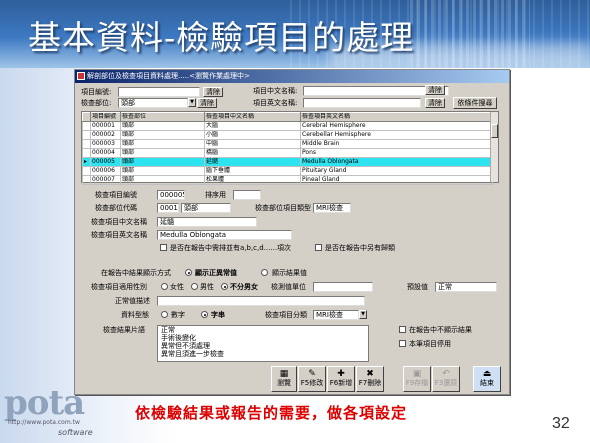 This screenshot has height=443, width=590. Describe the element at coordinates (105, 162) in the screenshot. I see `table-cell: 000005` at that location.